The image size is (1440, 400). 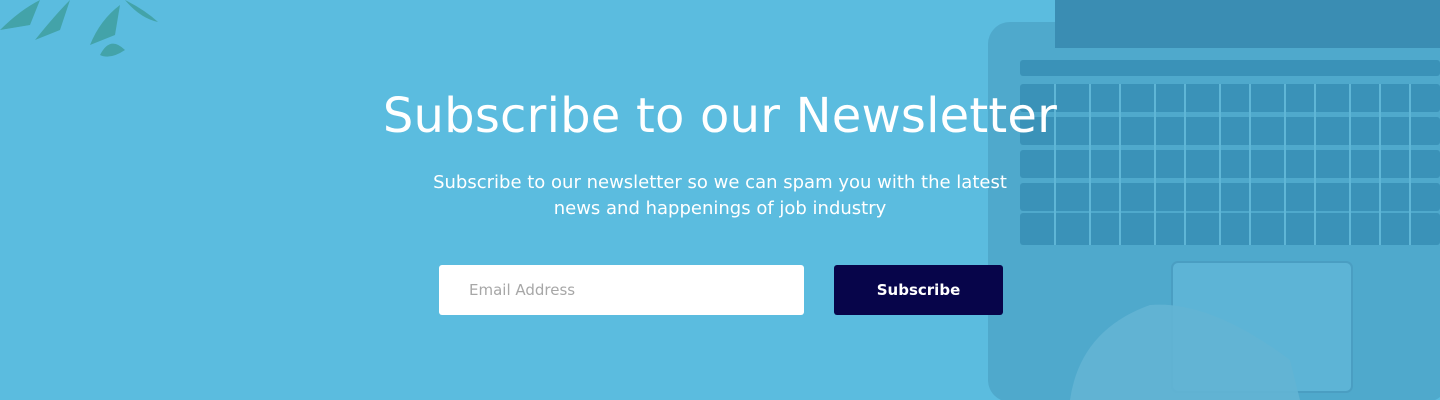 What do you see at coordinates (918, 290) in the screenshot?
I see `subscribe-button: Subscribe` at bounding box center [918, 290].